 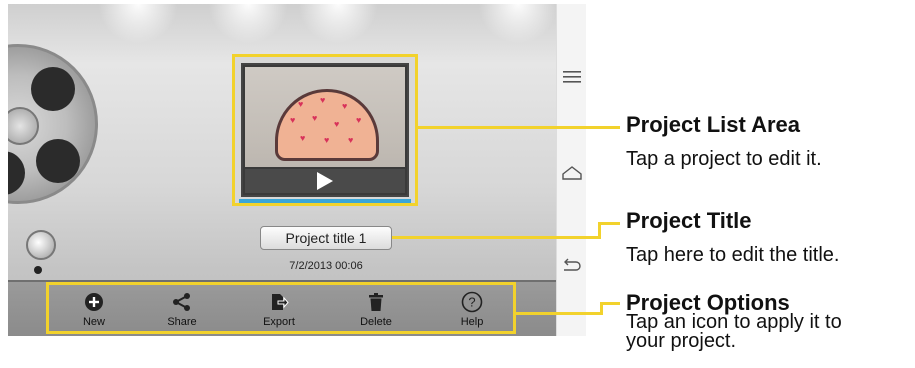 I want to click on project-date: 7/2/2013 00:06, so click(x=326, y=266).